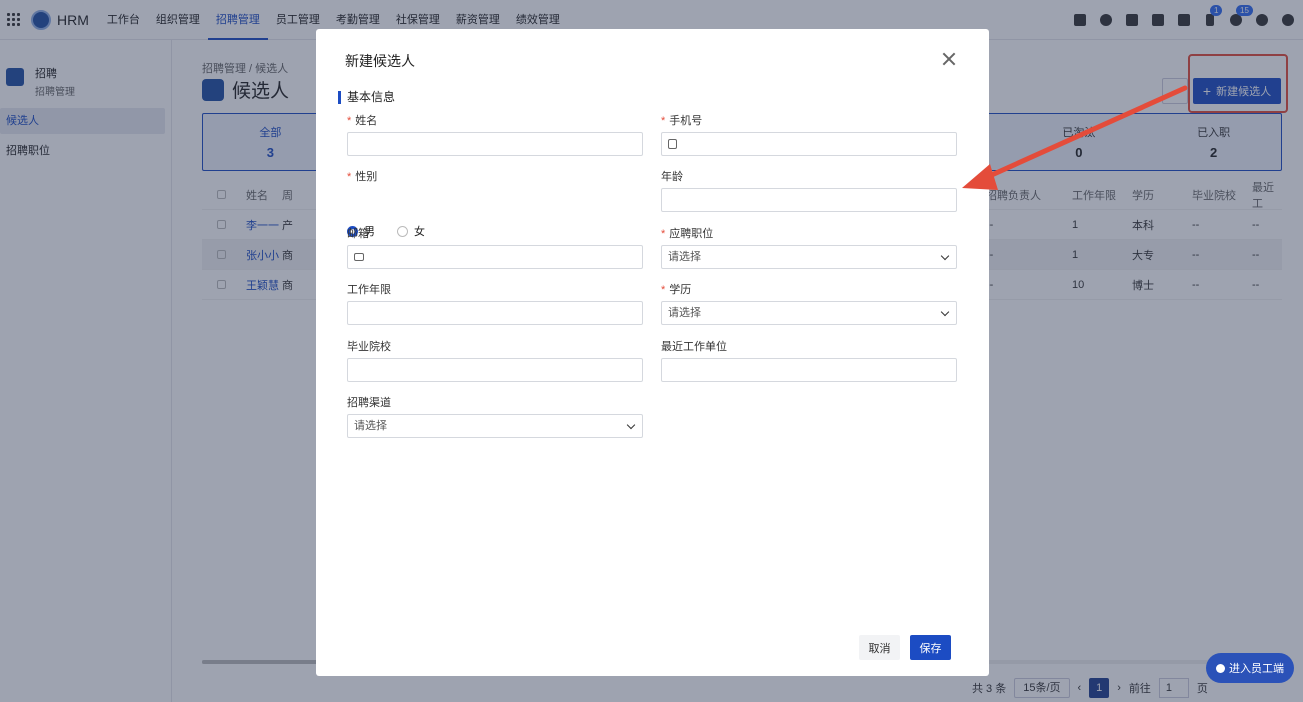  Describe the element at coordinates (1075, 137) in the screenshot. I see `annotation-arrow` at that location.